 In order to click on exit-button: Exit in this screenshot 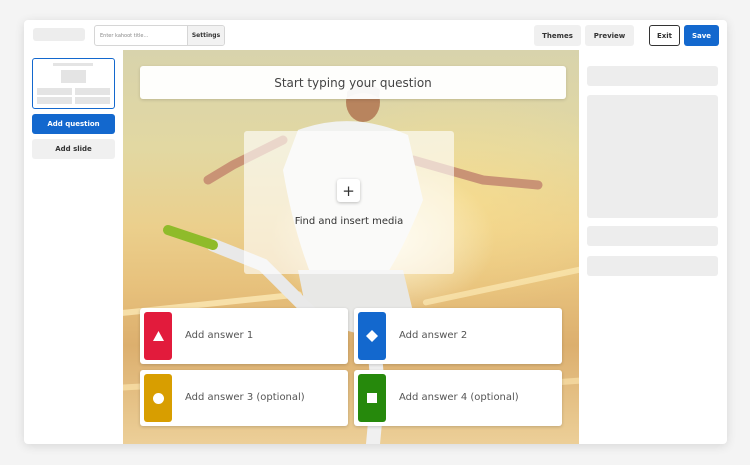, I will do `click(664, 35)`.